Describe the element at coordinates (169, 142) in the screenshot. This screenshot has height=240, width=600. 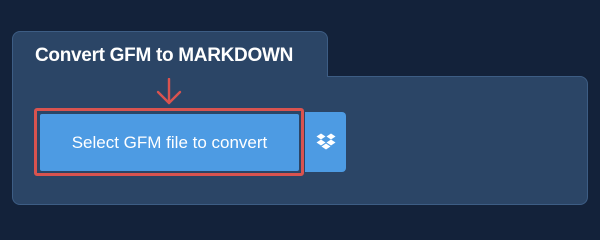
I see `select-file-button: Select GFM file to convert` at that location.